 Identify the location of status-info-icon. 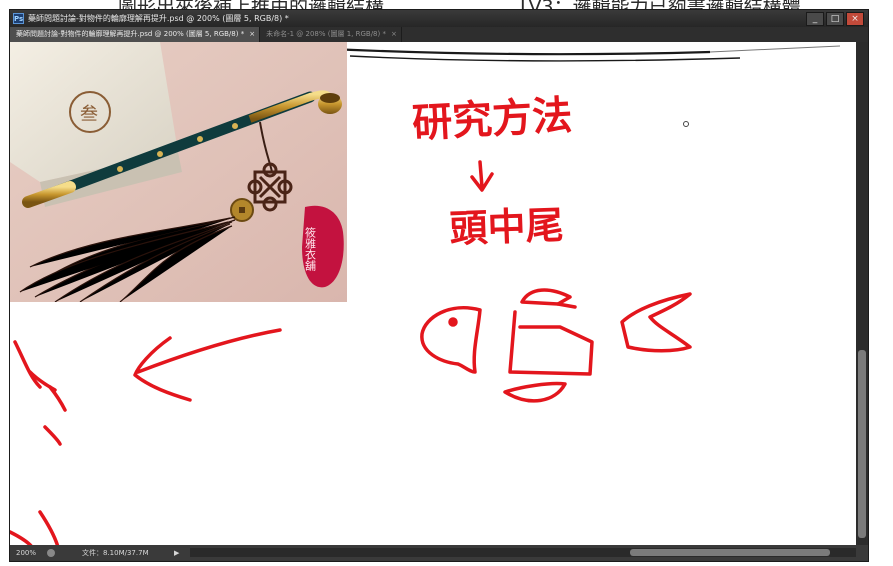
(51, 553).